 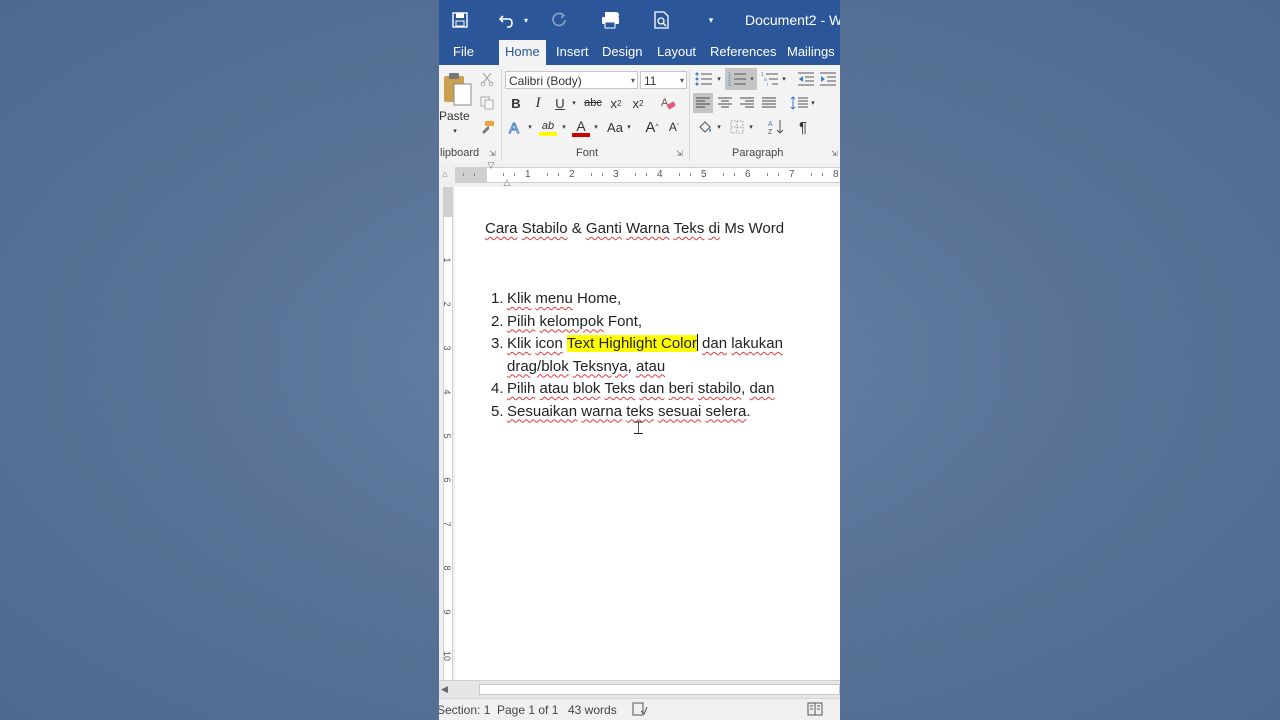 What do you see at coordinates (682, 81) in the screenshot?
I see `font-size-dropdown-icon: ▾` at bounding box center [682, 81].